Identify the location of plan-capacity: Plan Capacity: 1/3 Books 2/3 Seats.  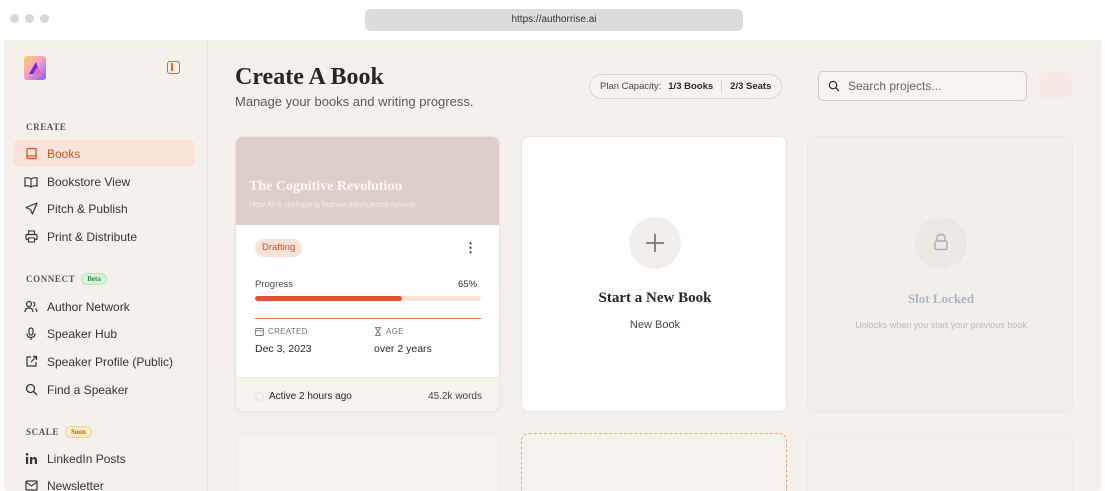
(686, 86).